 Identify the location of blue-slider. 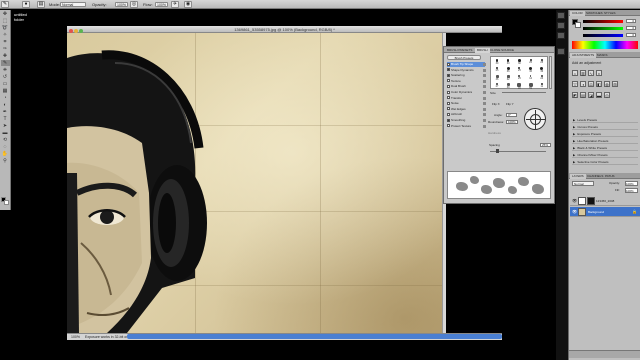
(603, 35).